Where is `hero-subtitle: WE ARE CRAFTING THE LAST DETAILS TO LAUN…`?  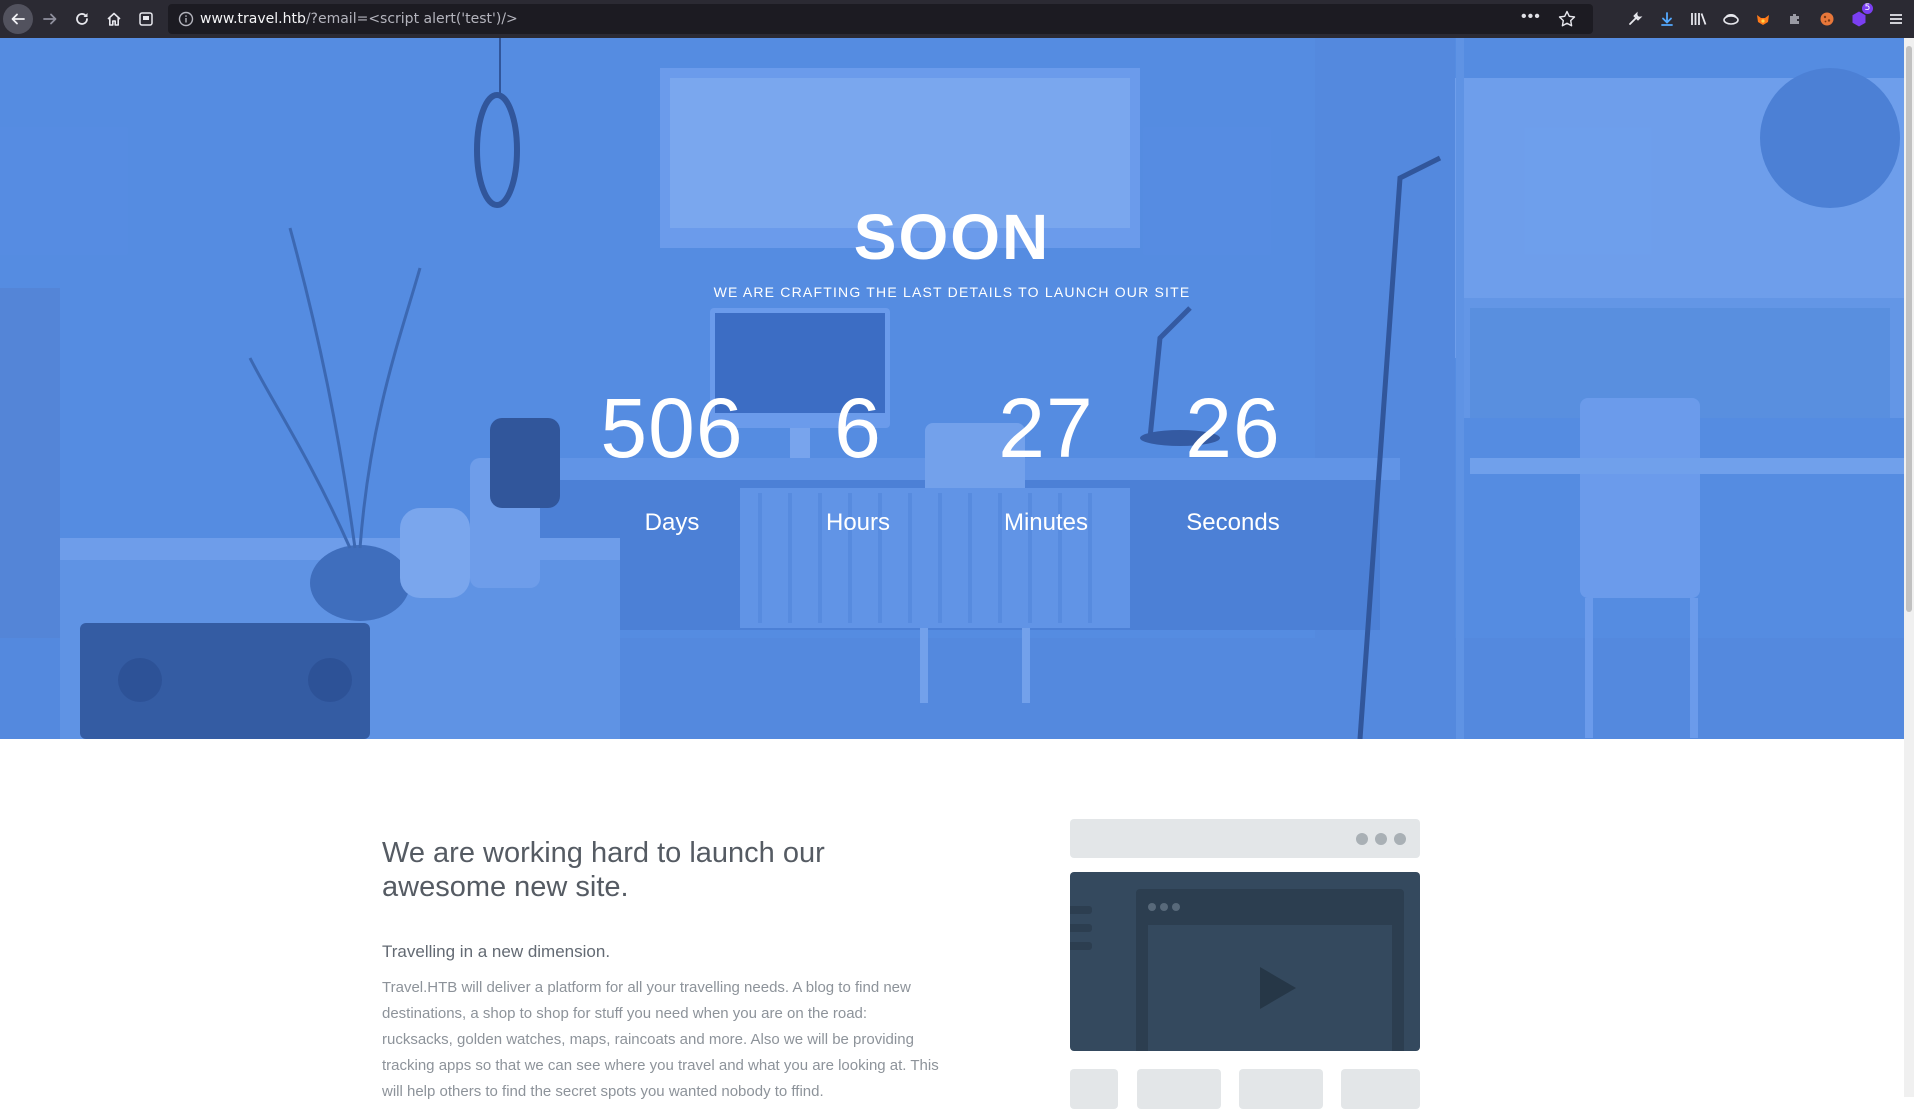 hero-subtitle: WE ARE CRAFTING THE LAST DETAILS TO LAUN… is located at coordinates (952, 292).